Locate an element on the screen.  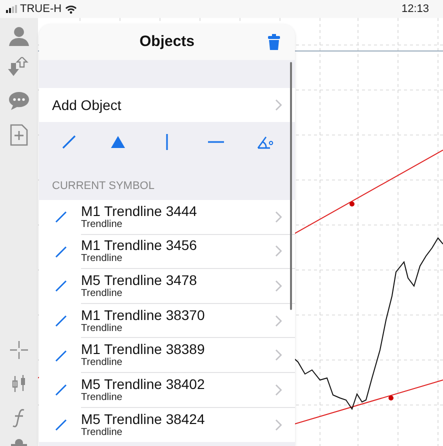
object-name: M1 Trendline 38389 is located at coordinates (143, 349).